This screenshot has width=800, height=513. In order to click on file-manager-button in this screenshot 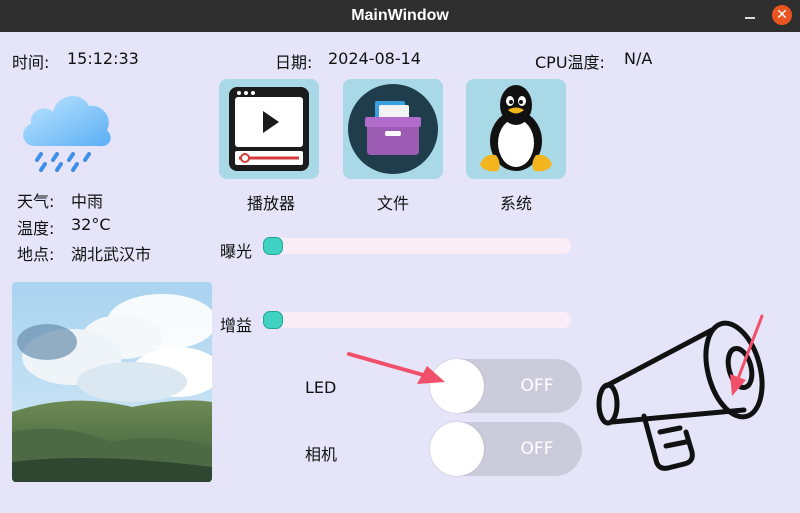, I will do `click(393, 129)`.